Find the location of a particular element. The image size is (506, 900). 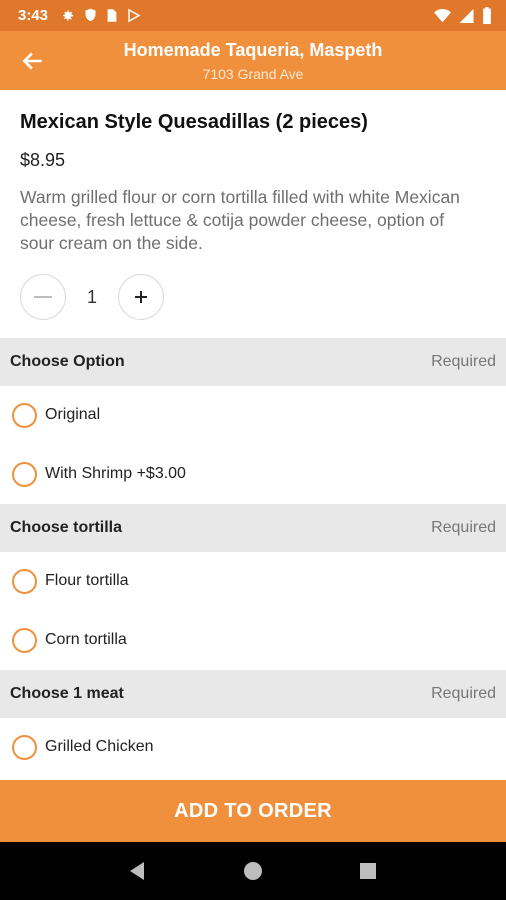

settings-icon is located at coordinates (68, 15).